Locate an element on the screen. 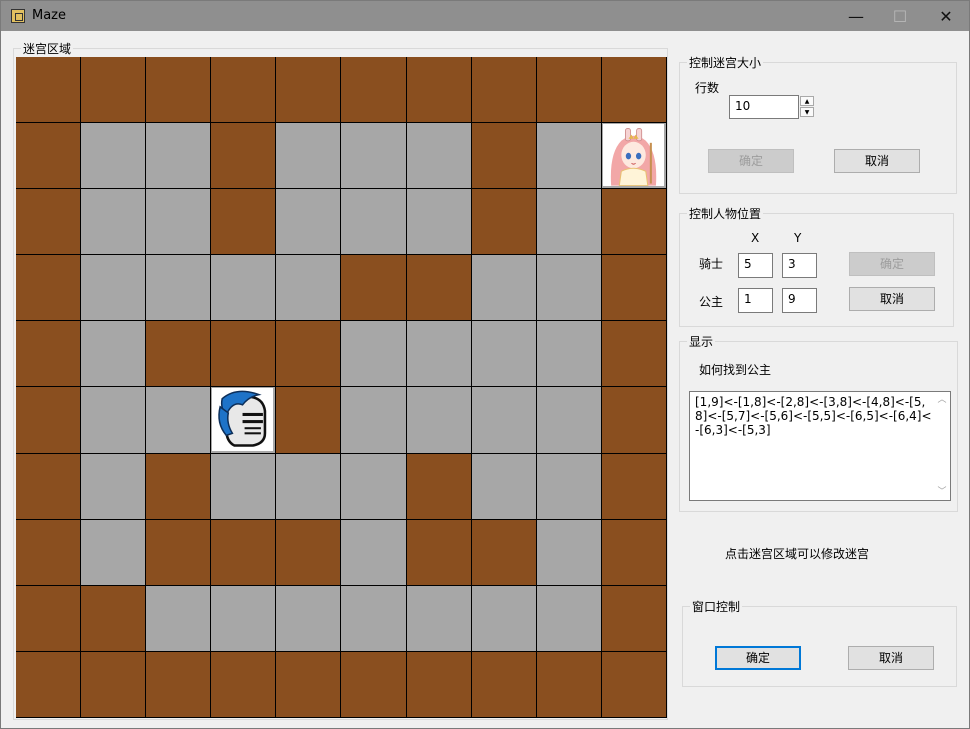 The height and width of the screenshot is (729, 970). maximize-button: ☐ is located at coordinates (900, 16).